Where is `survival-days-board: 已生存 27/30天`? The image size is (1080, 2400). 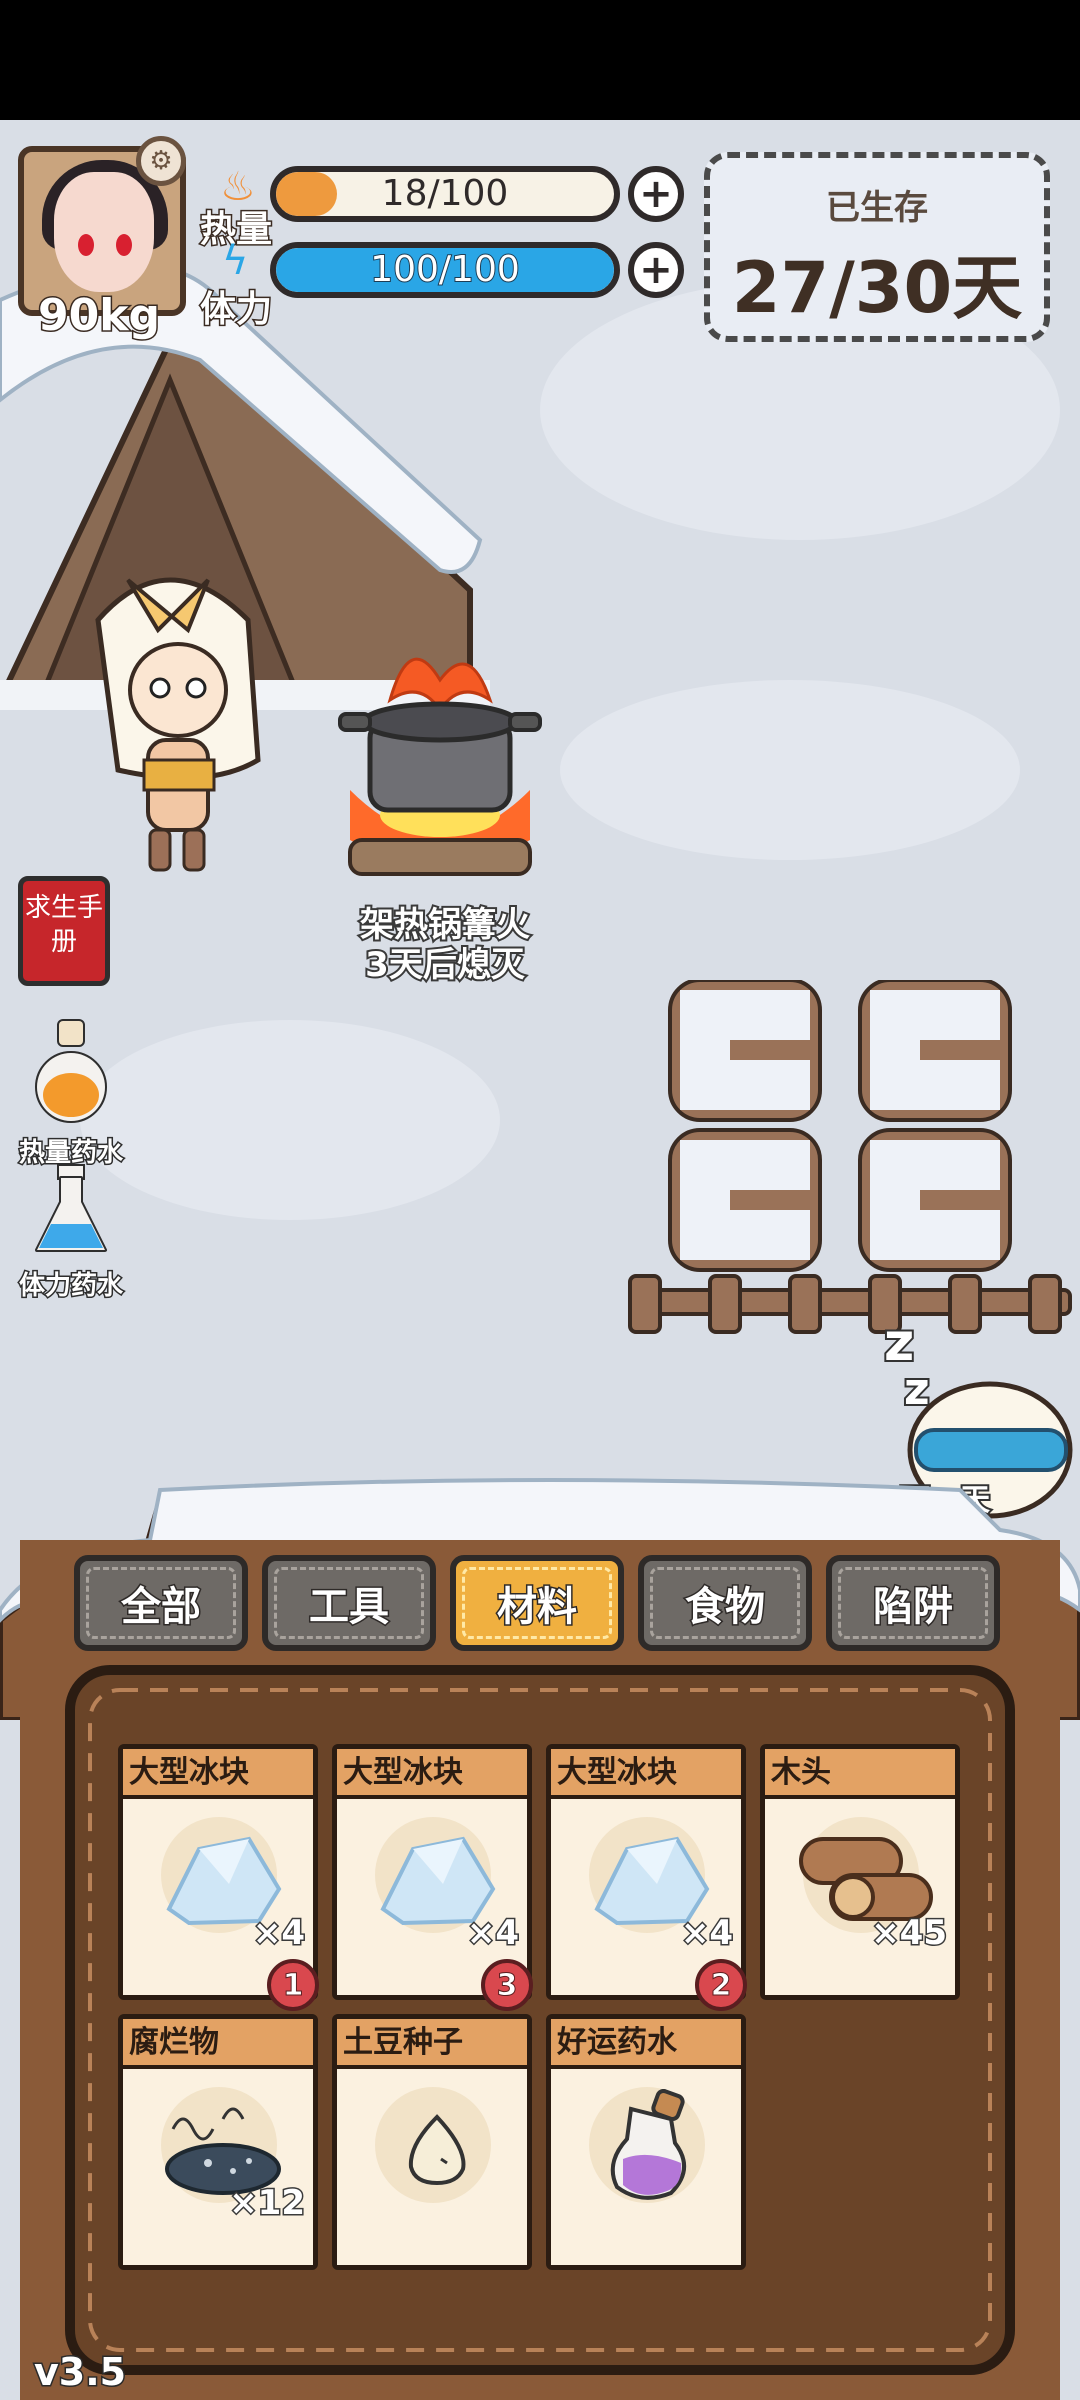
survival-days-board: 已生存 27/30天 is located at coordinates (877, 247).